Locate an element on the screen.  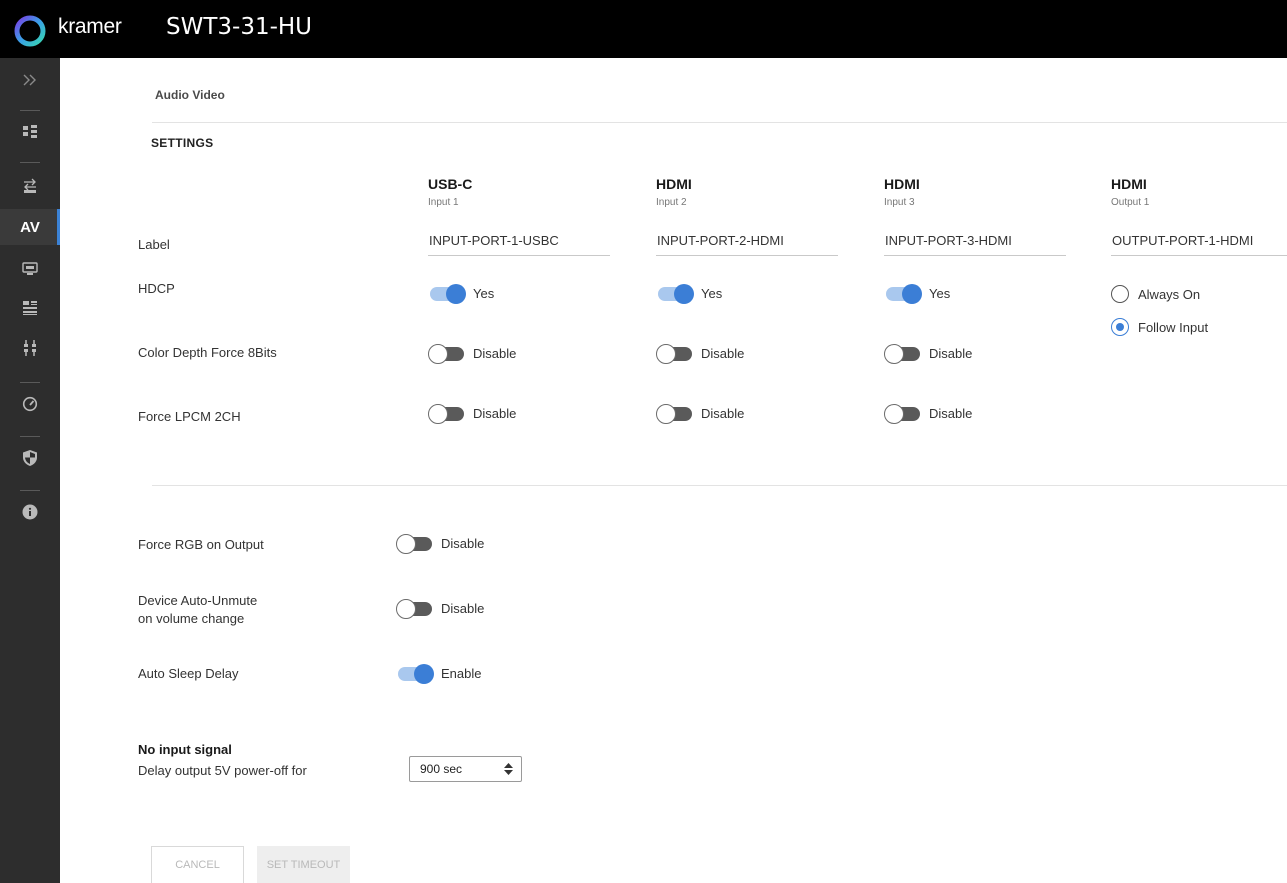
sidebar-item-about is located at coordinates (30, 512).